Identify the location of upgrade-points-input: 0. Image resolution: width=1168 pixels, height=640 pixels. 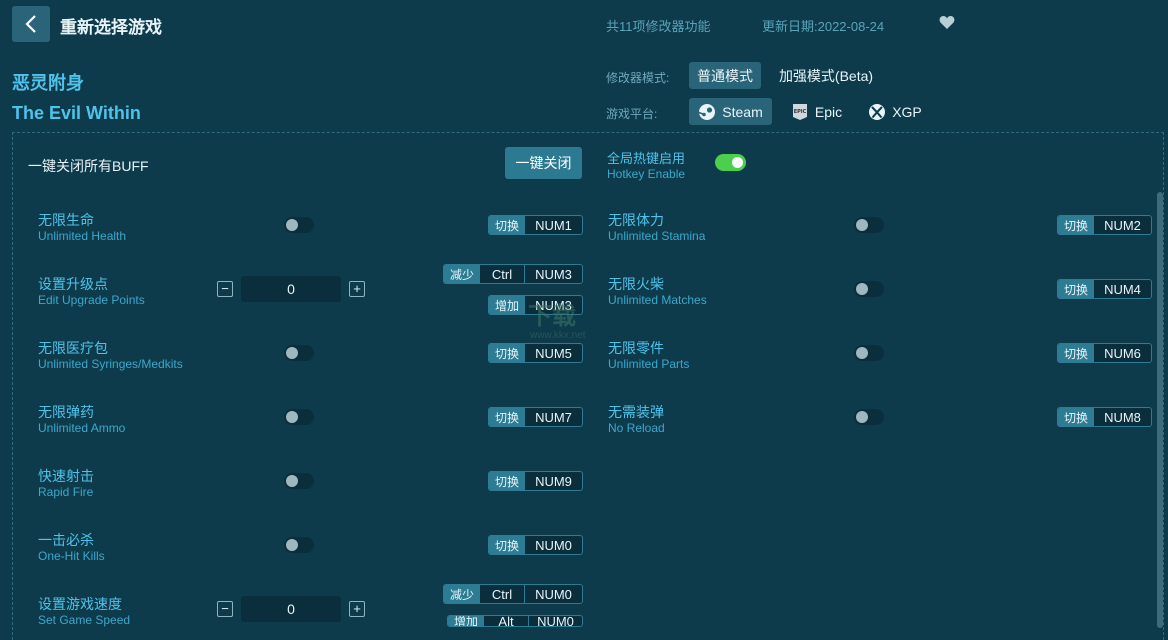
(291, 289).